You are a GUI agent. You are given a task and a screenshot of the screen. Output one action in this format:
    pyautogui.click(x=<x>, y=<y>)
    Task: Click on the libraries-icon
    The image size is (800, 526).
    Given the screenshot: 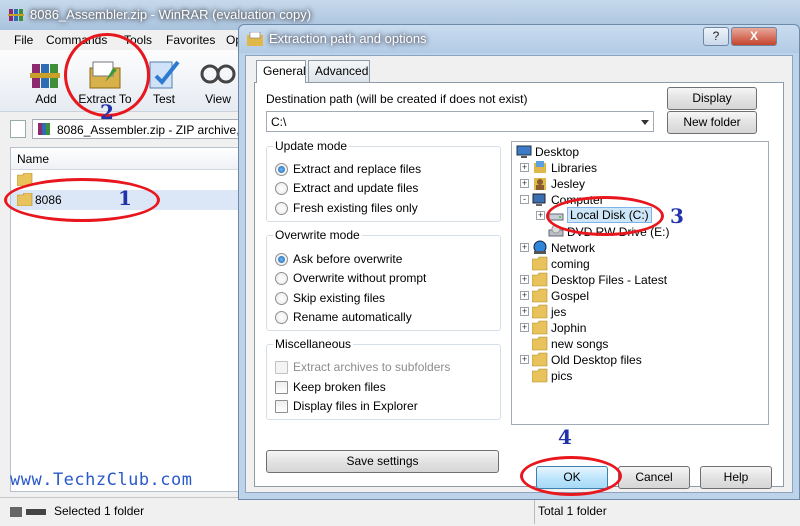 What is the action you would take?
    pyautogui.click(x=540, y=167)
    